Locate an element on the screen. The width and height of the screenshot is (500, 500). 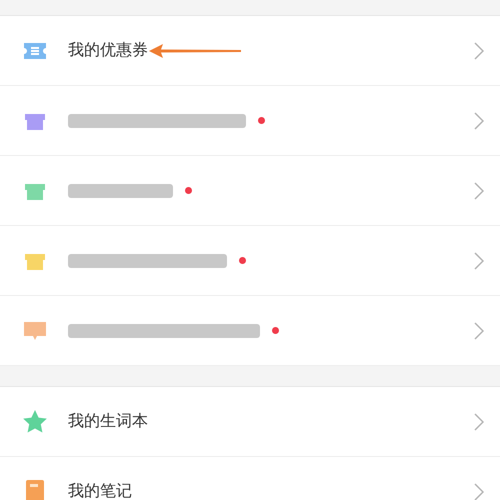
menu-label: 我的生词本 is located at coordinates (108, 422).